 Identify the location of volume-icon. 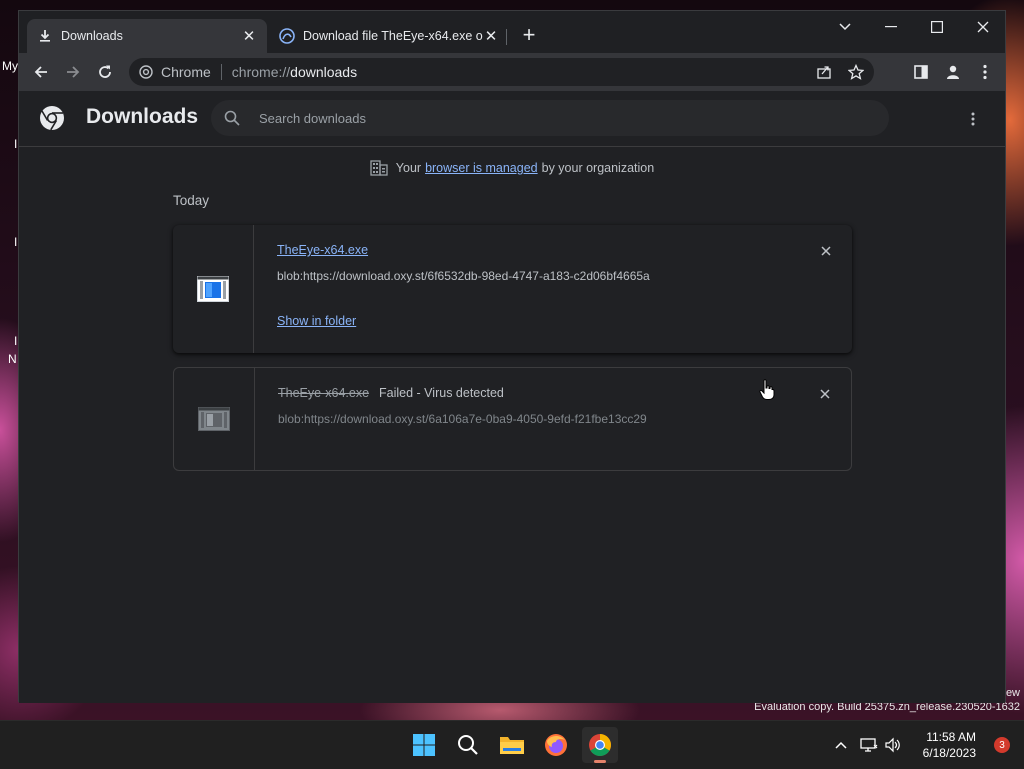
(893, 745).